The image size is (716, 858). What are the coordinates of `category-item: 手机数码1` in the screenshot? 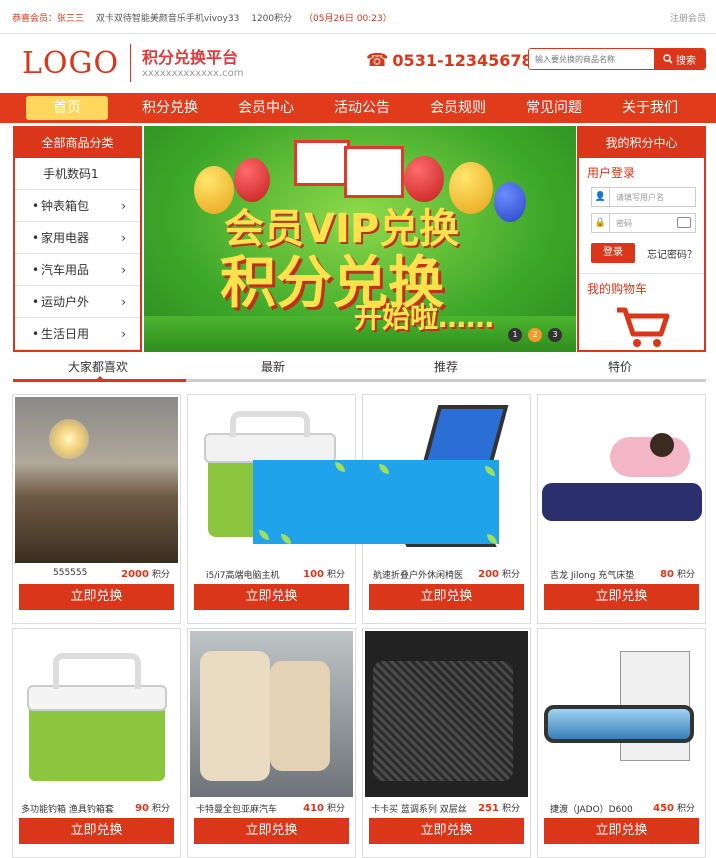 It's located at (77, 174).